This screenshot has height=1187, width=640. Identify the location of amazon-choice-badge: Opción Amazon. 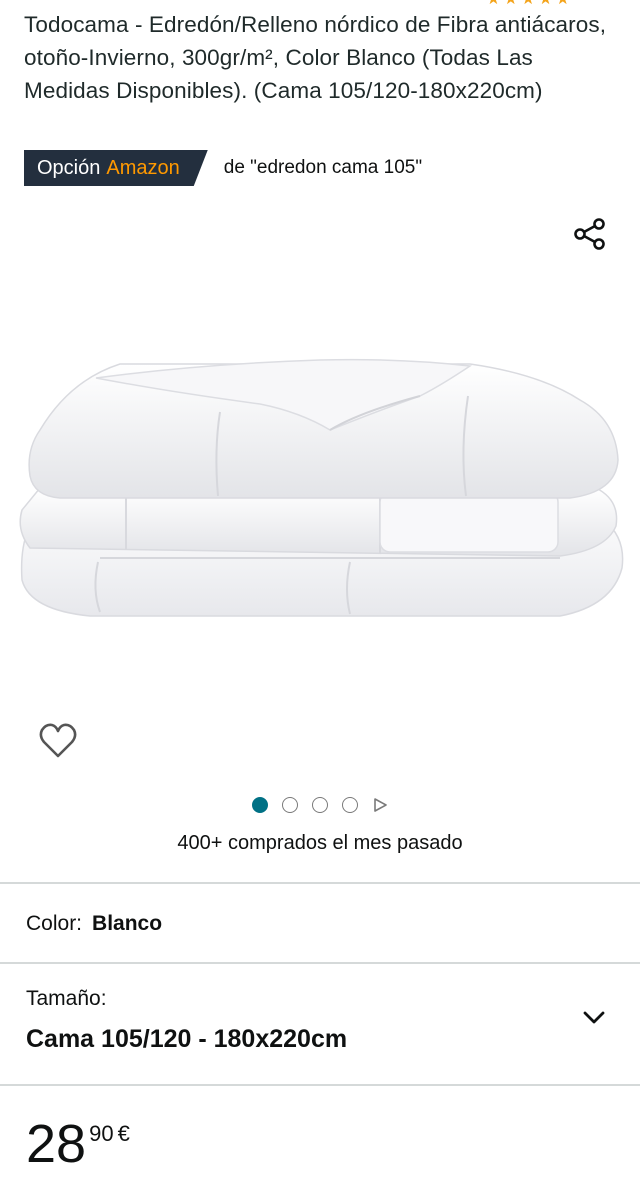
(116, 168).